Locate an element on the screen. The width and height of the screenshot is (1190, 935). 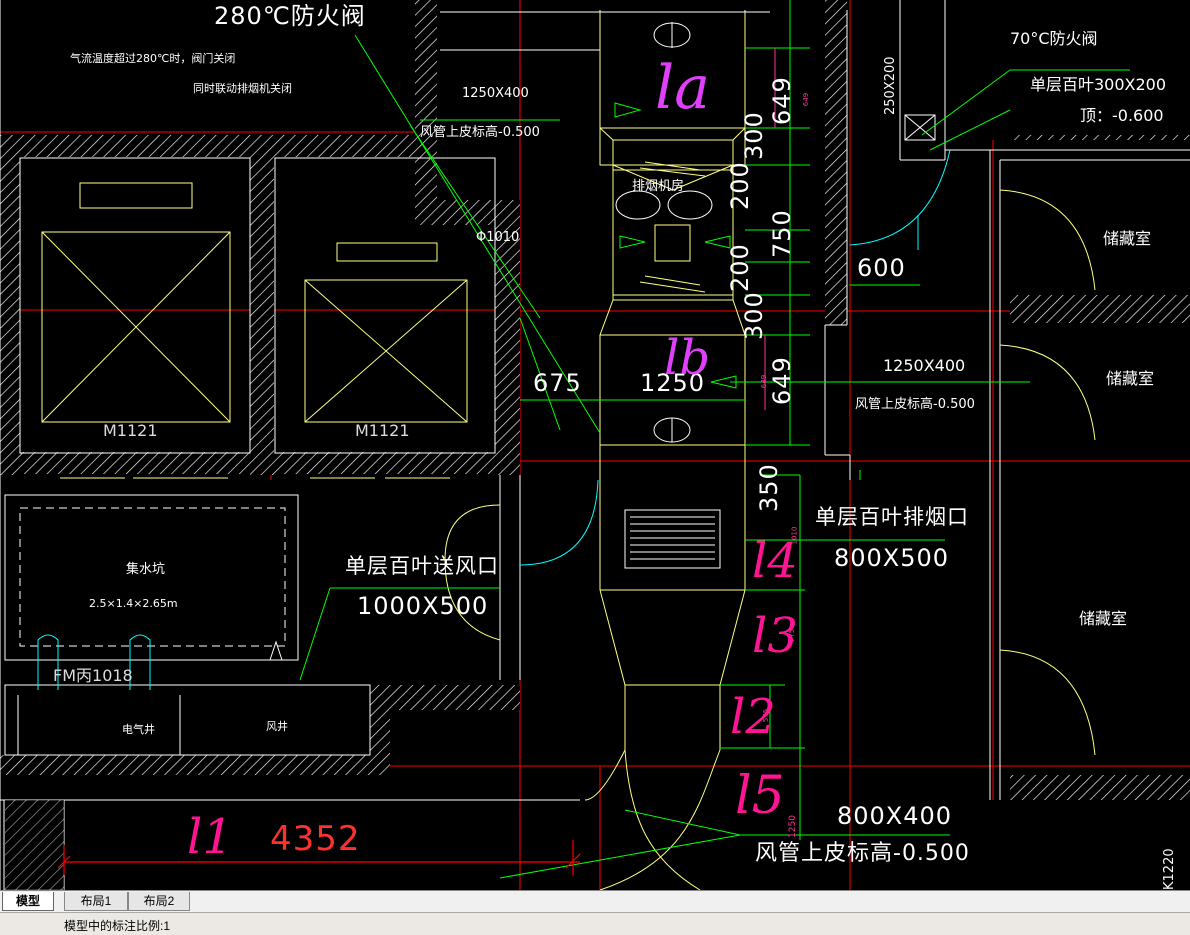
elevator-door-right: M1121 is located at coordinates (382, 430).